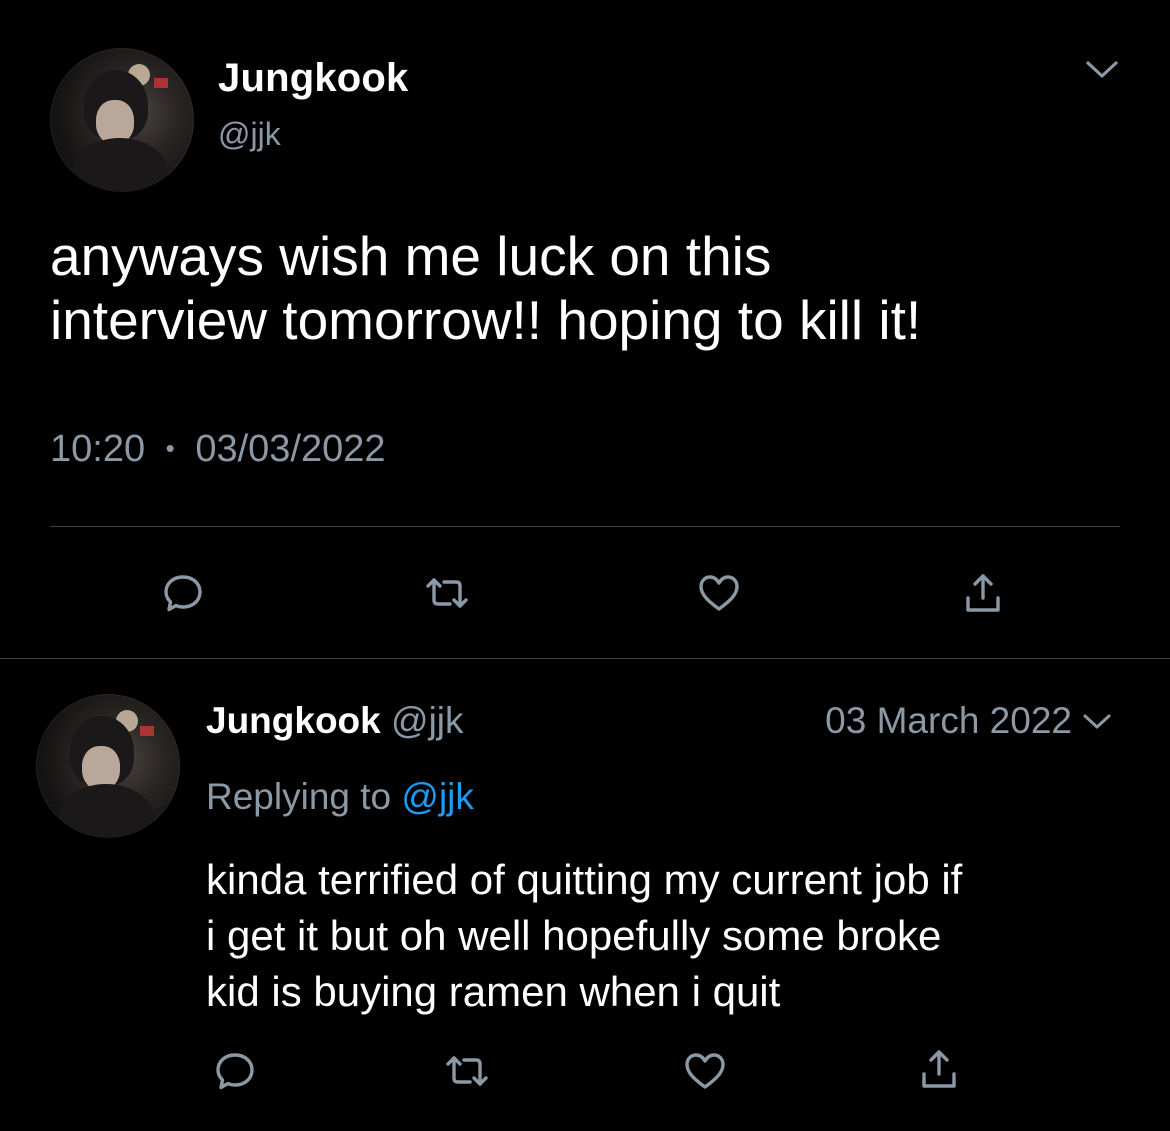  I want to click on tweet-text-line: kid is buying ramen when i quit, so click(493, 991).